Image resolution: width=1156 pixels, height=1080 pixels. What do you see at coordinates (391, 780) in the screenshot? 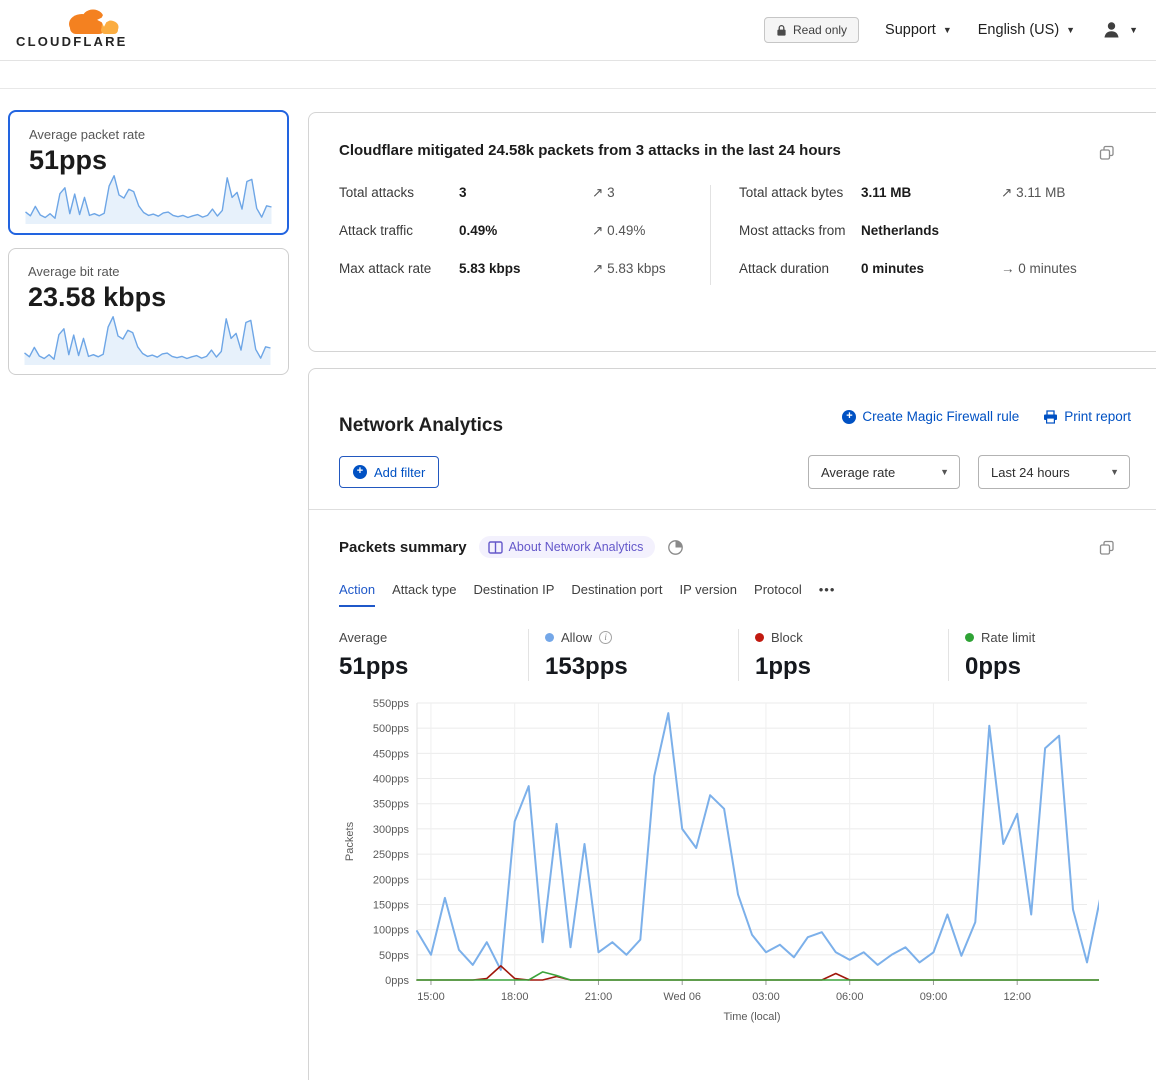
I see `svg-text: 400pps` at bounding box center [391, 780].